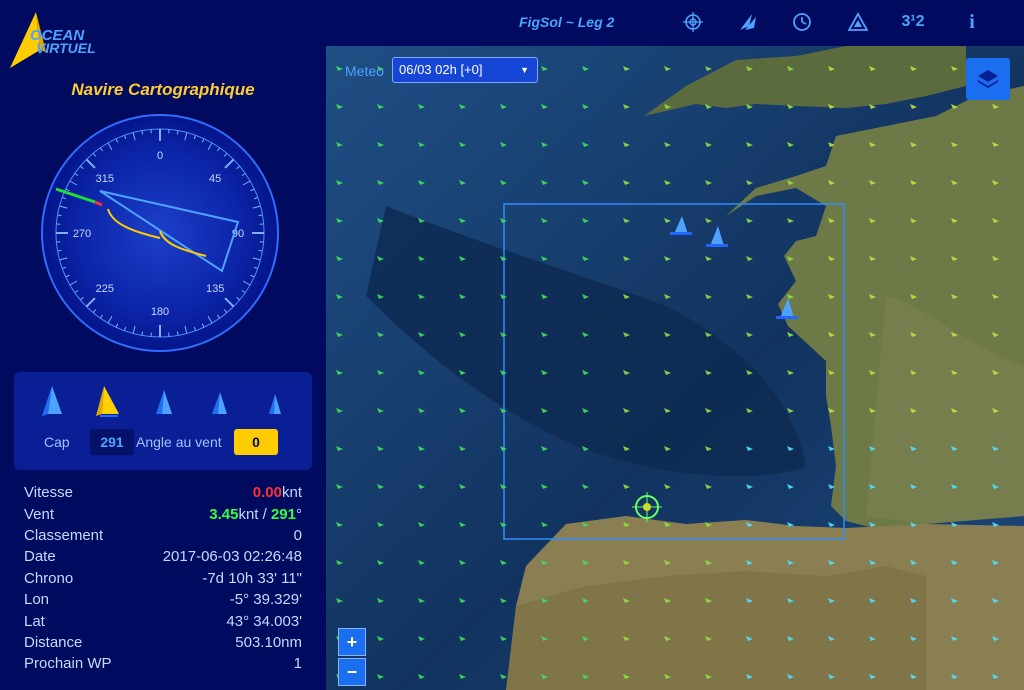  What do you see at coordinates (53, 642) in the screenshot?
I see `distance-label: Distance` at bounding box center [53, 642].